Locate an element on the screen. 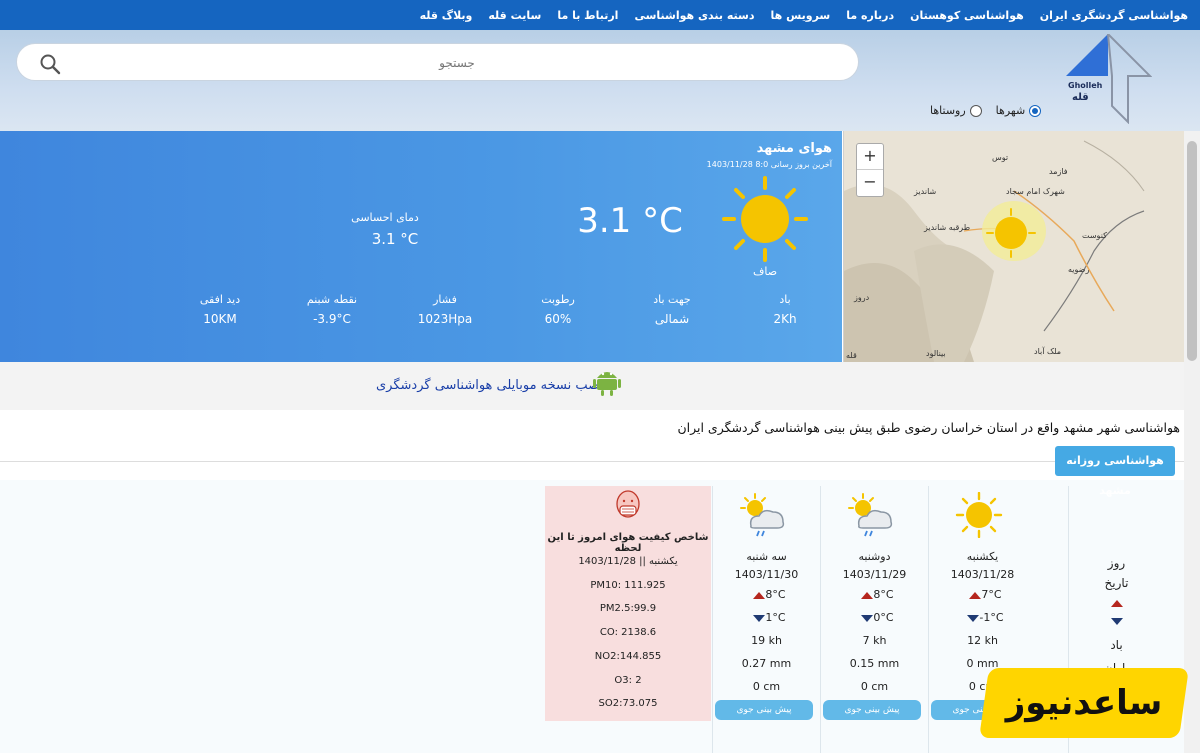 Image resolution: width=1200 pixels, height=753 pixels. nav-item-services: سرویس ها is located at coordinates (800, 15).